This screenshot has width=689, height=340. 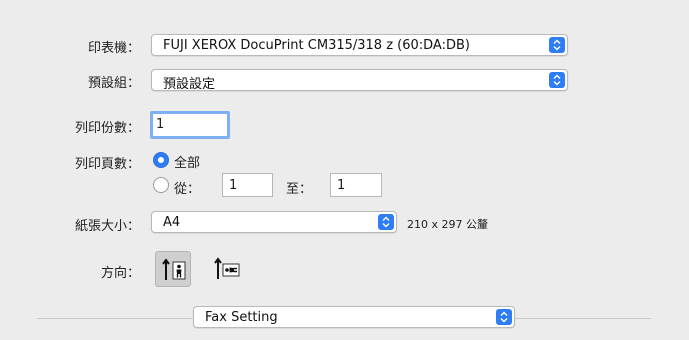 I want to click on presets-popup-value: 預設設定, so click(x=189, y=84).